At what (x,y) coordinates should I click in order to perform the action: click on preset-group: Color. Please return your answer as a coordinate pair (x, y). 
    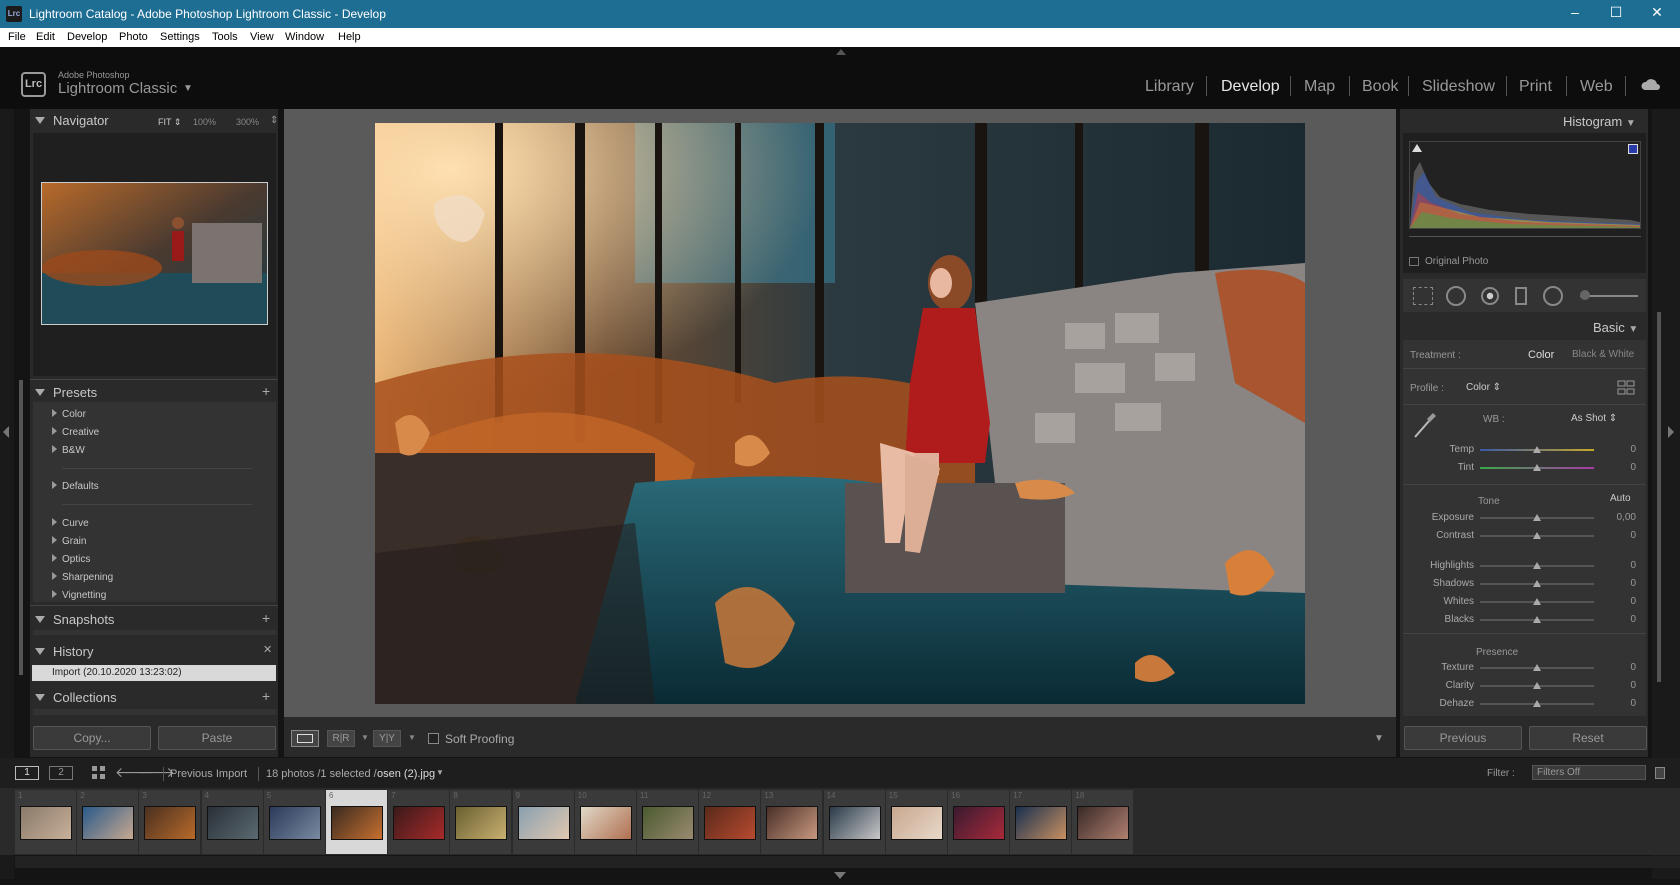
    Looking at the image, I should click on (69, 414).